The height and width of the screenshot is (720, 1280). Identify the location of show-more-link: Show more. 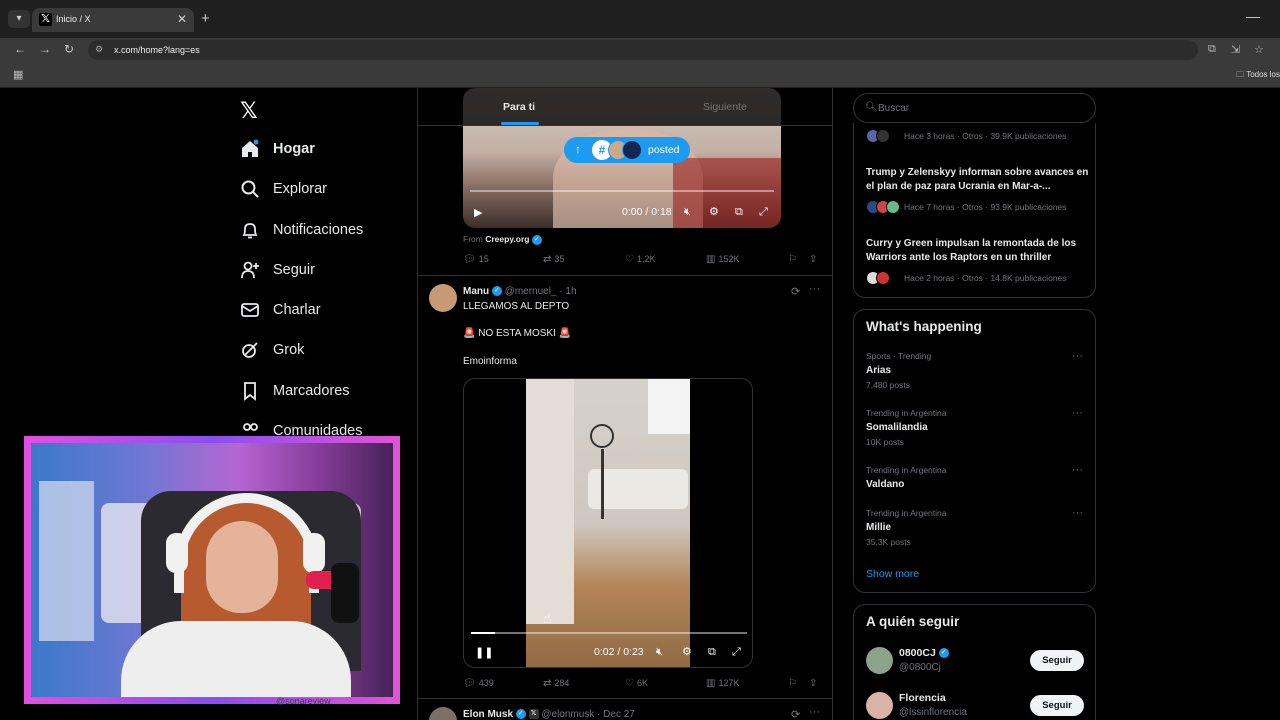
(892, 574).